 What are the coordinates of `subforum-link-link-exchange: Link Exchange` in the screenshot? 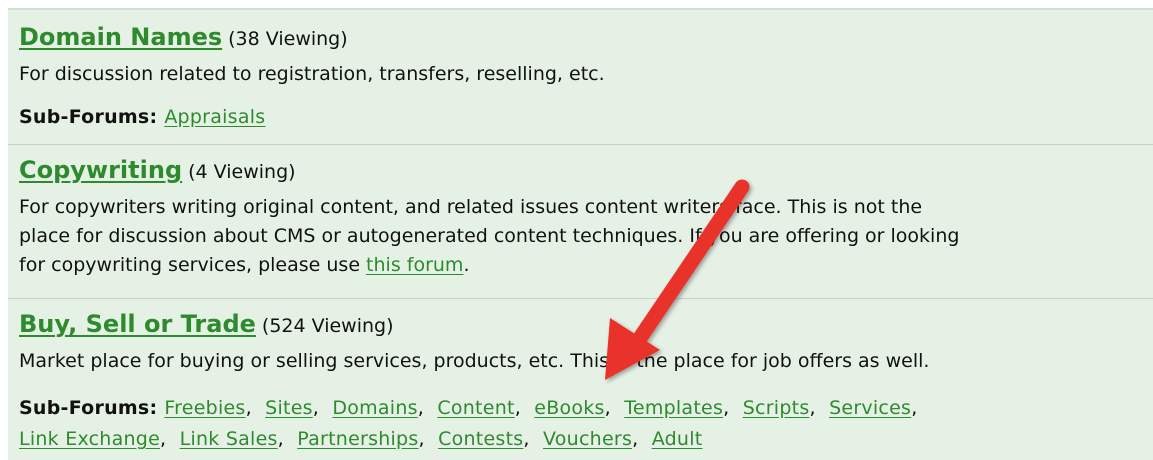 It's located at (89, 439).